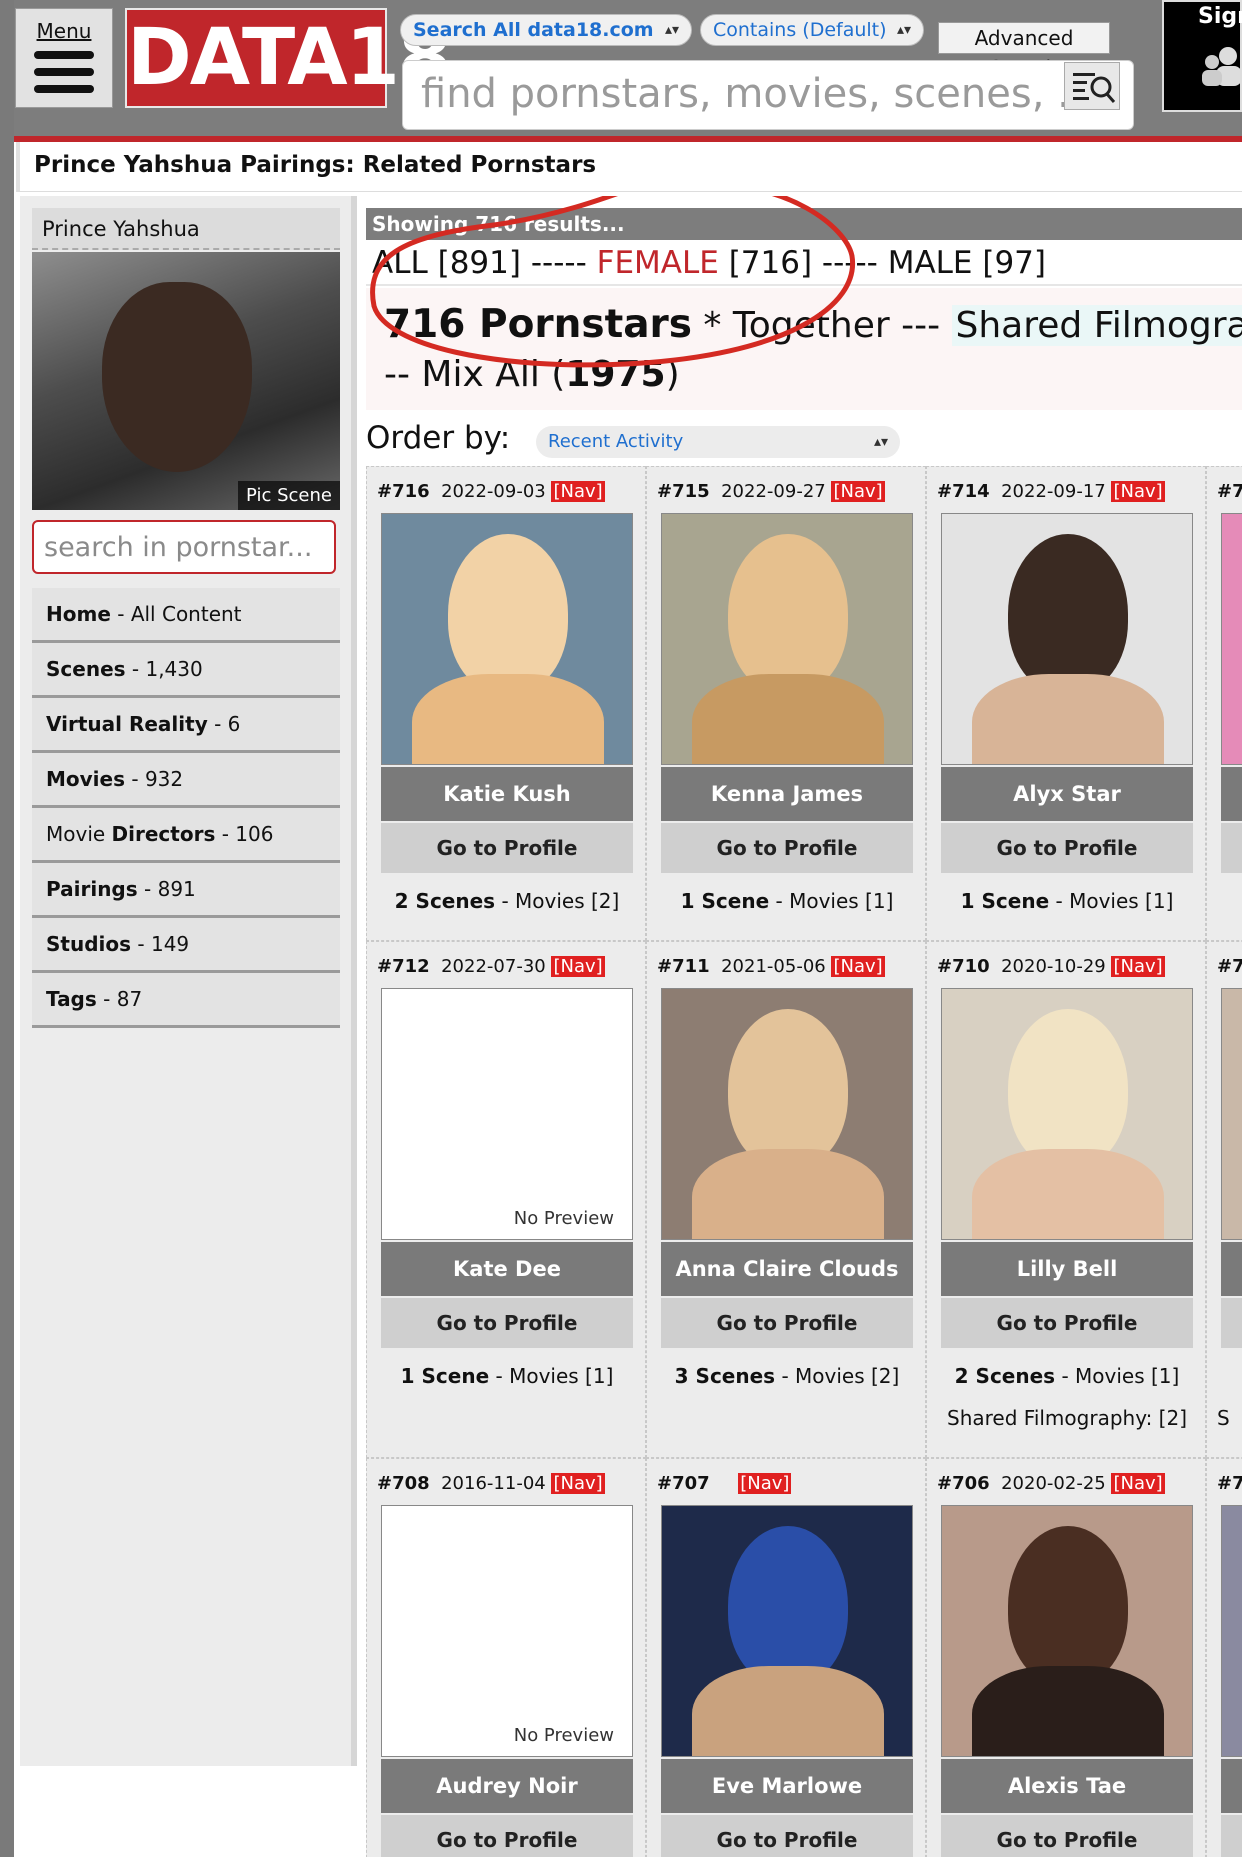 The image size is (1242, 1857). What do you see at coordinates (787, 1786) in the screenshot?
I see `card-name: Eve Marlowe` at bounding box center [787, 1786].